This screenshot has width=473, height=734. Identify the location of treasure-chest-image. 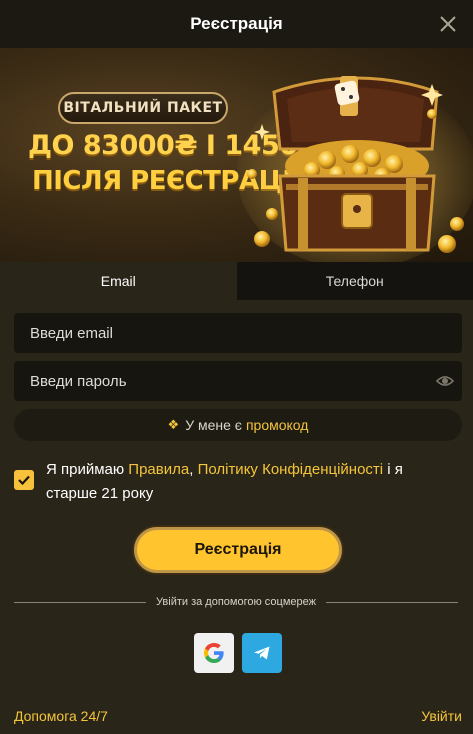
(355, 169).